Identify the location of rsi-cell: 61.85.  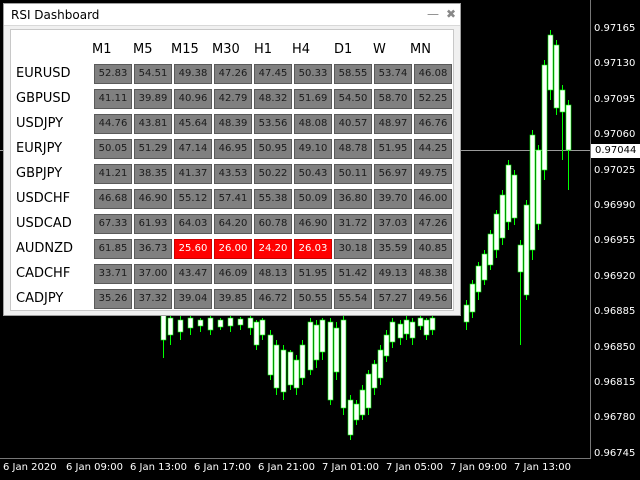
(113, 249).